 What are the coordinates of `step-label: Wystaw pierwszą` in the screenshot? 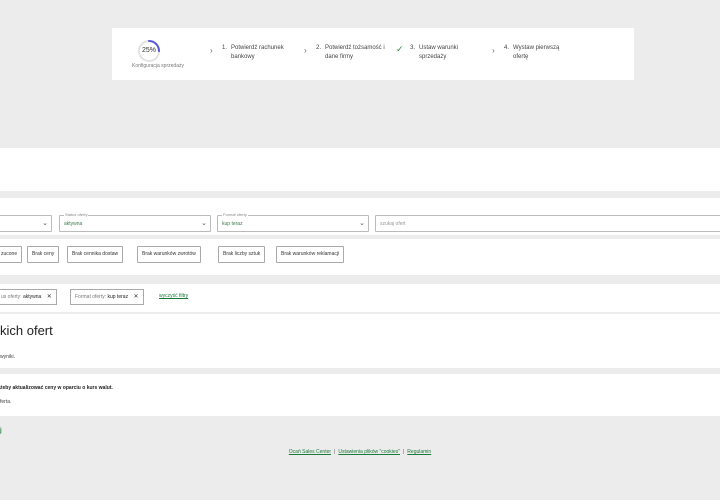 It's located at (536, 48).